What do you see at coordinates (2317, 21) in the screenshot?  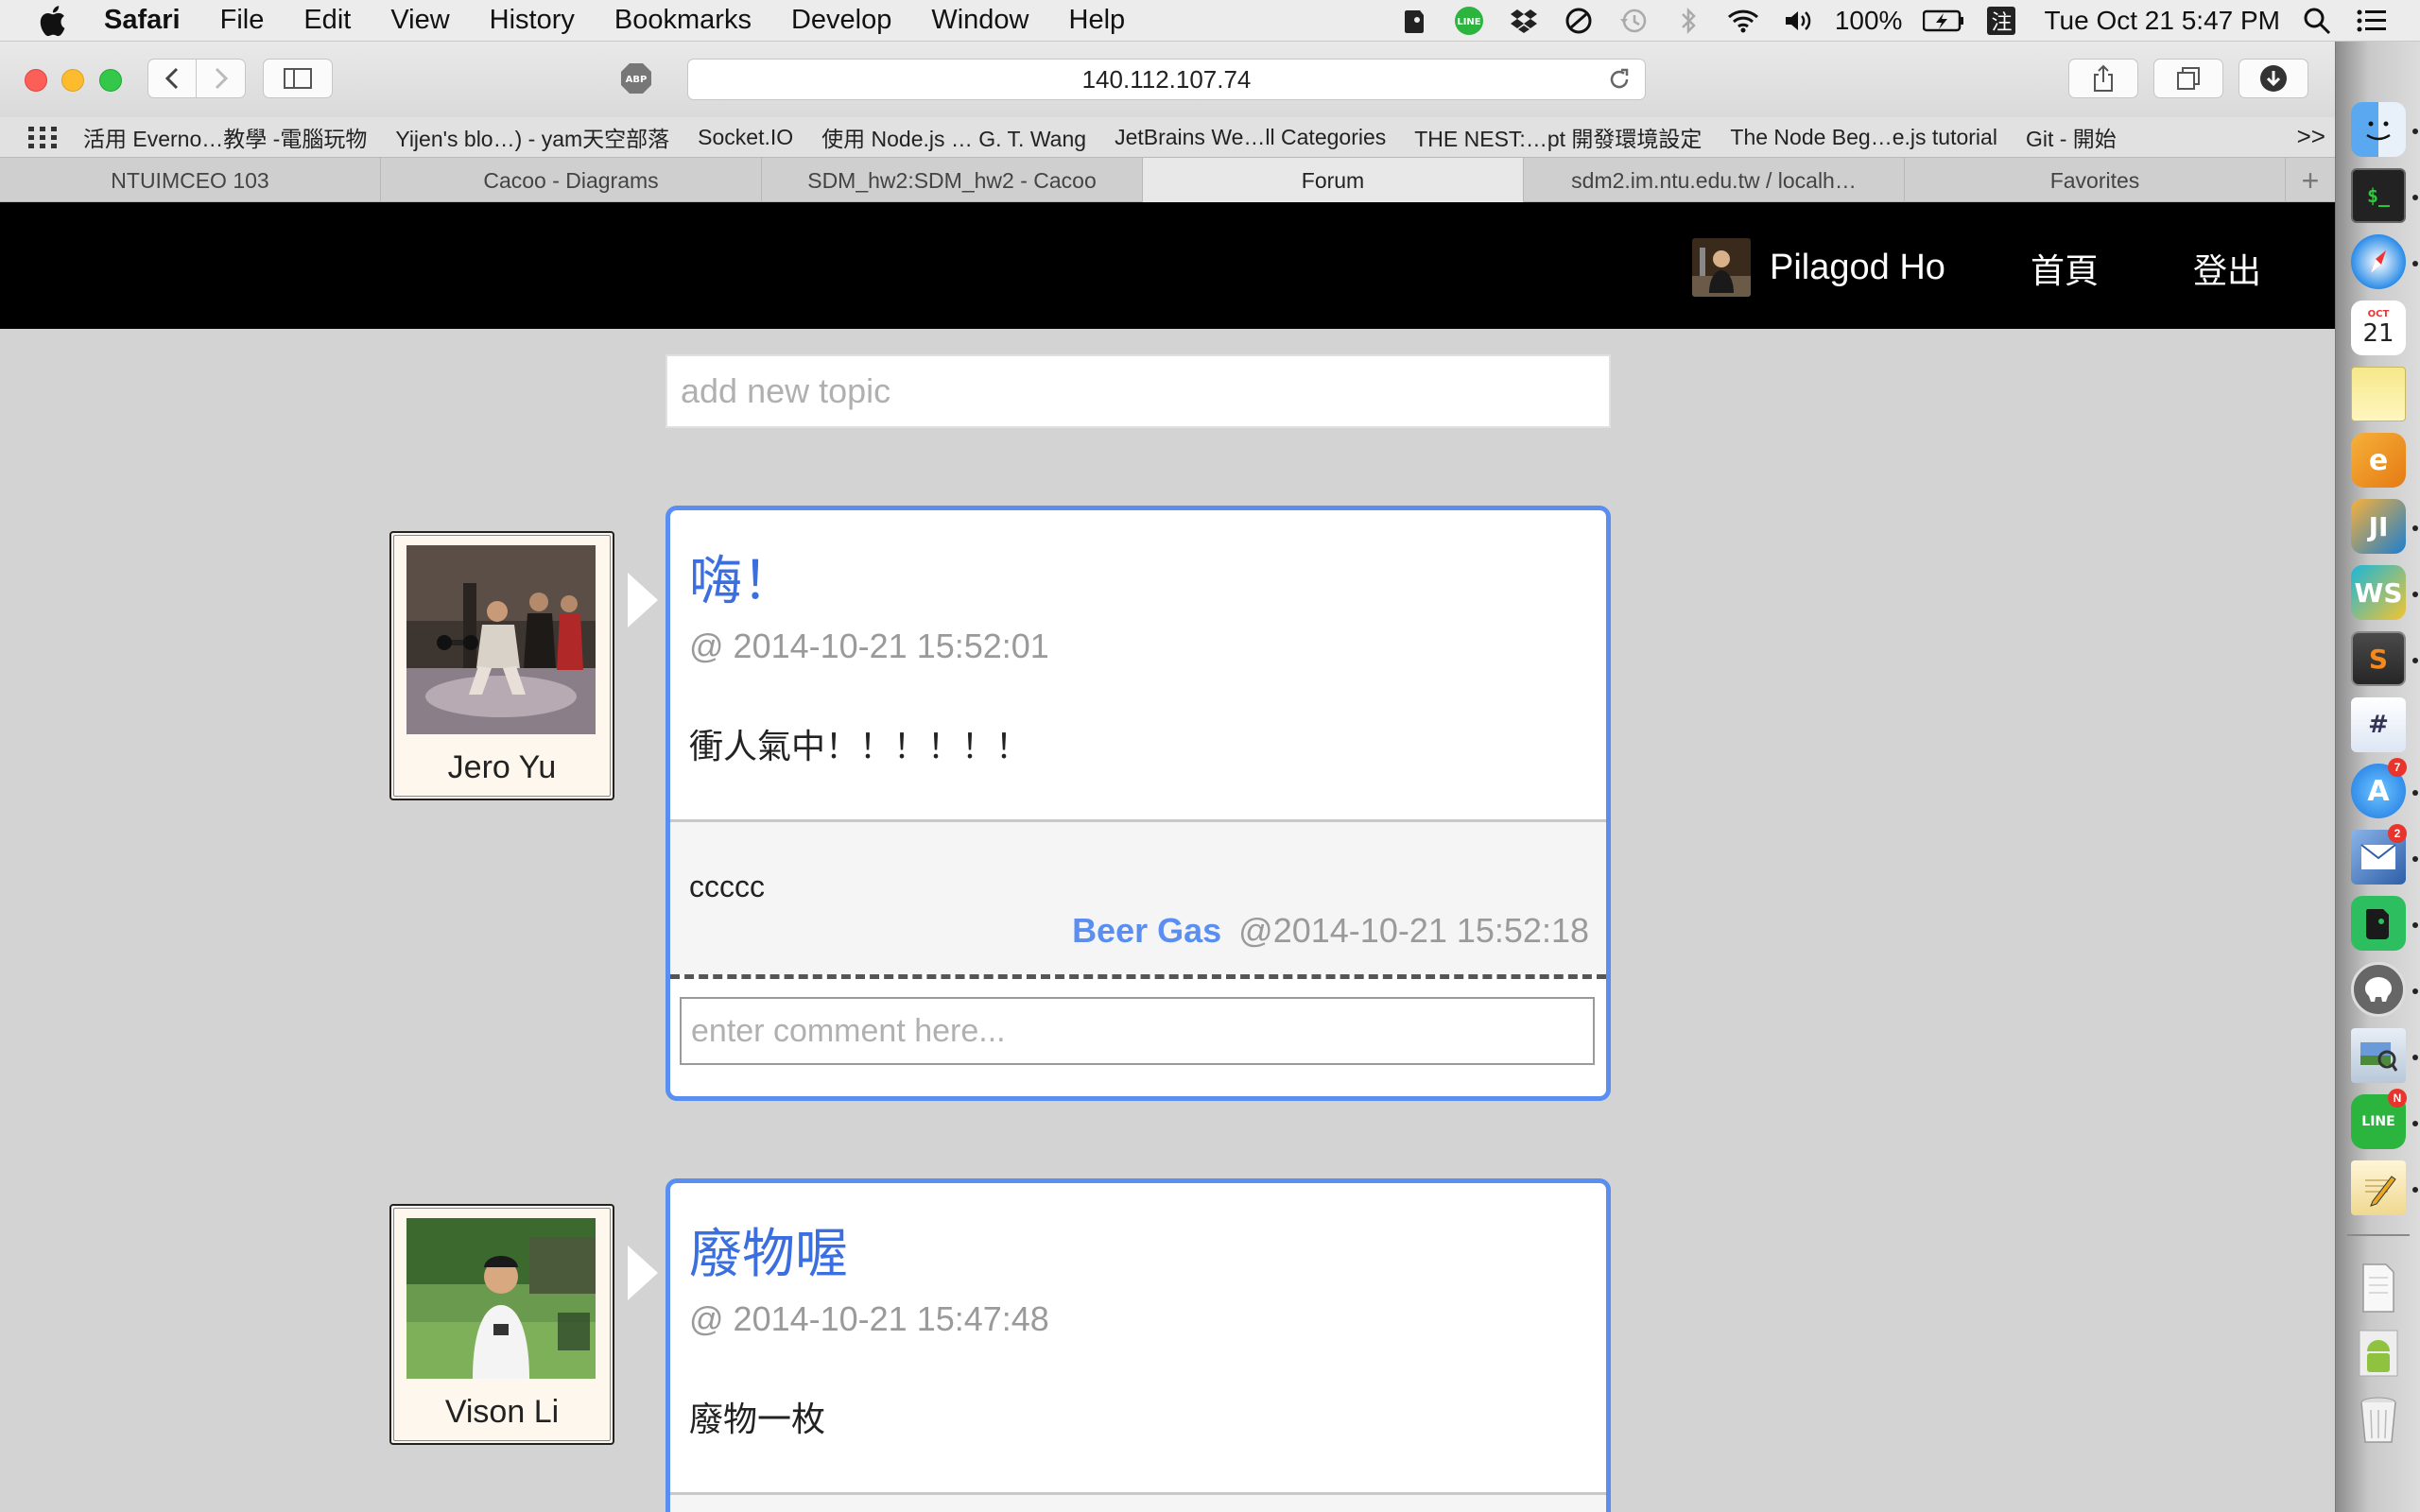 I see `spotlight-icon` at bounding box center [2317, 21].